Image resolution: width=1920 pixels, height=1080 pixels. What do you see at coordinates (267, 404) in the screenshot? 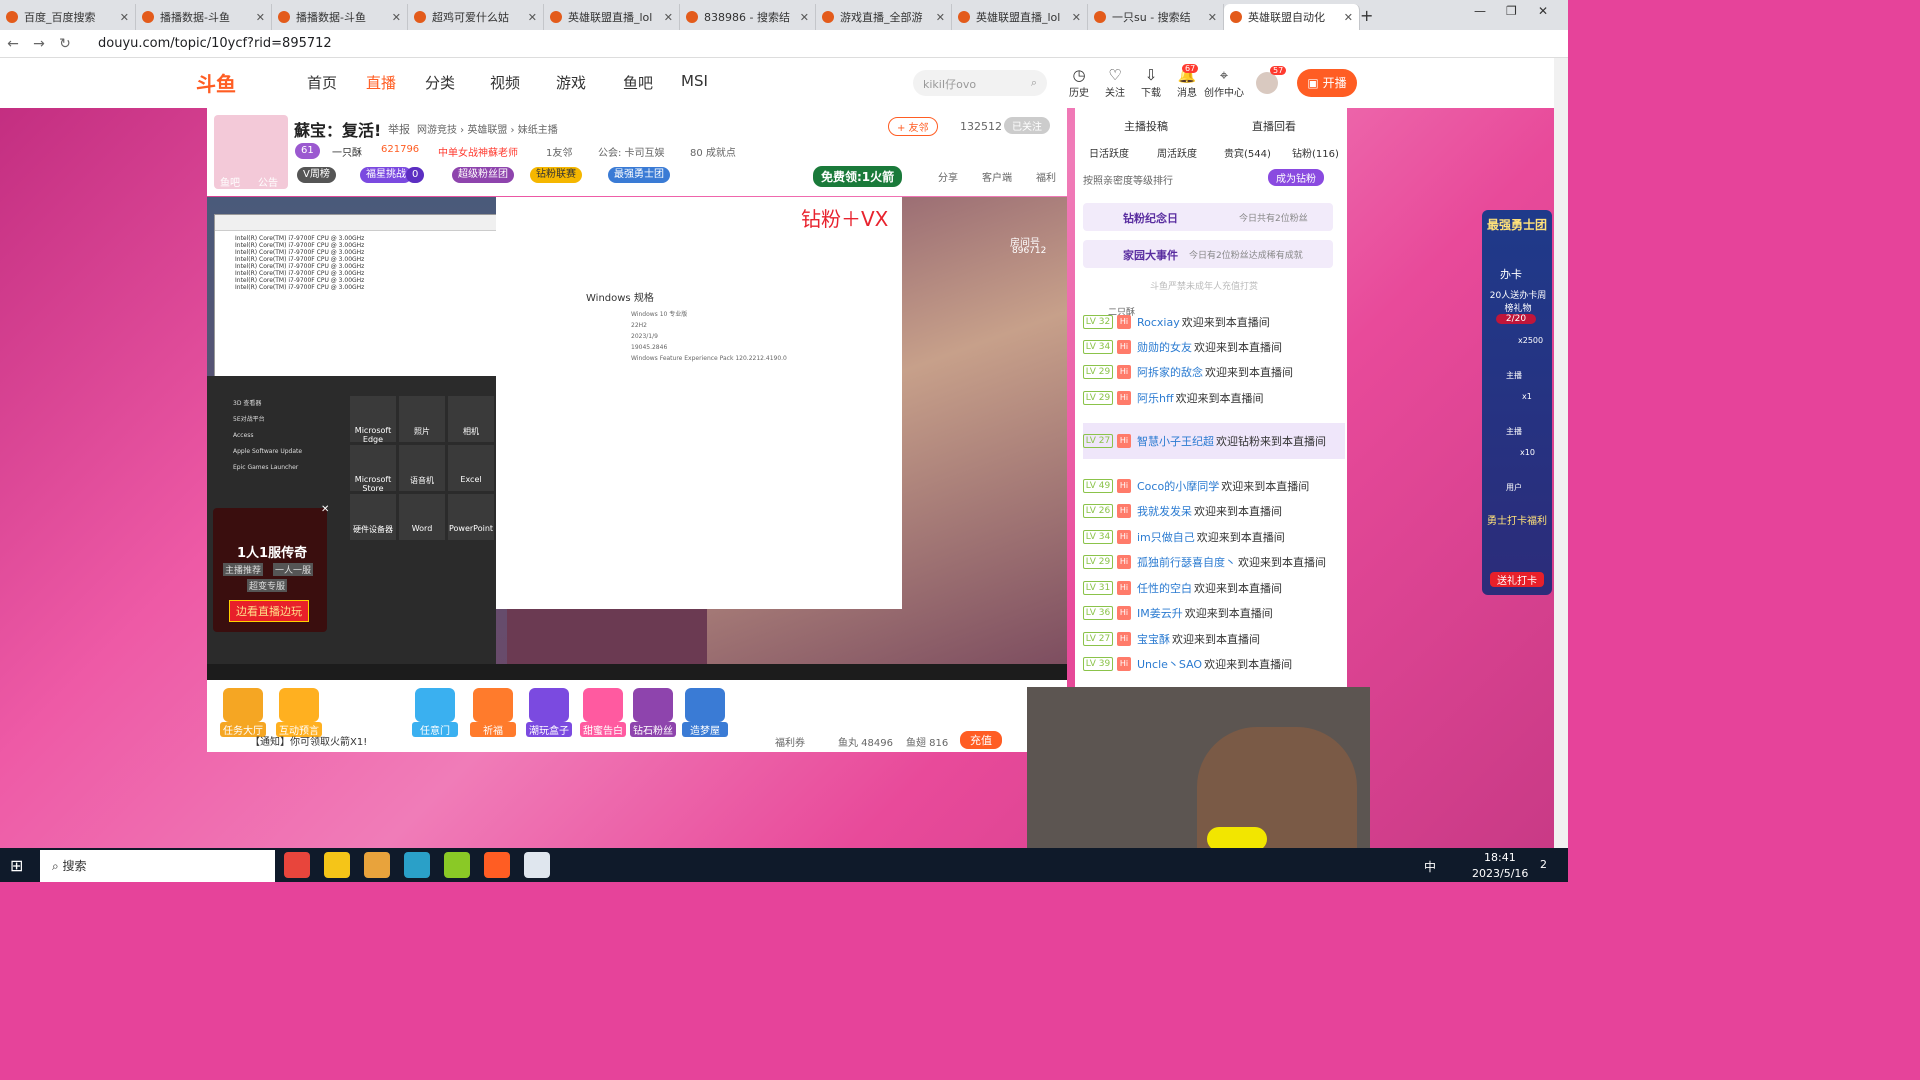
I see `start-app-item: 3D 查看器` at bounding box center [267, 404].